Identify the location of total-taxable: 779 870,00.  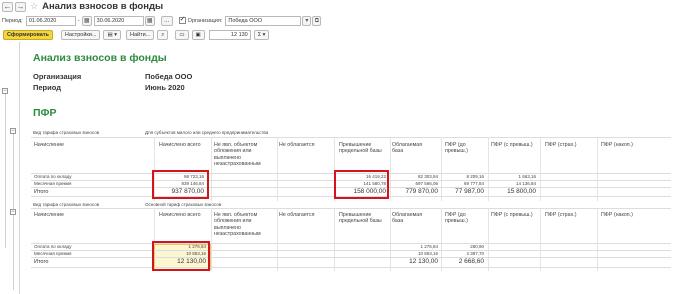
(421, 191).